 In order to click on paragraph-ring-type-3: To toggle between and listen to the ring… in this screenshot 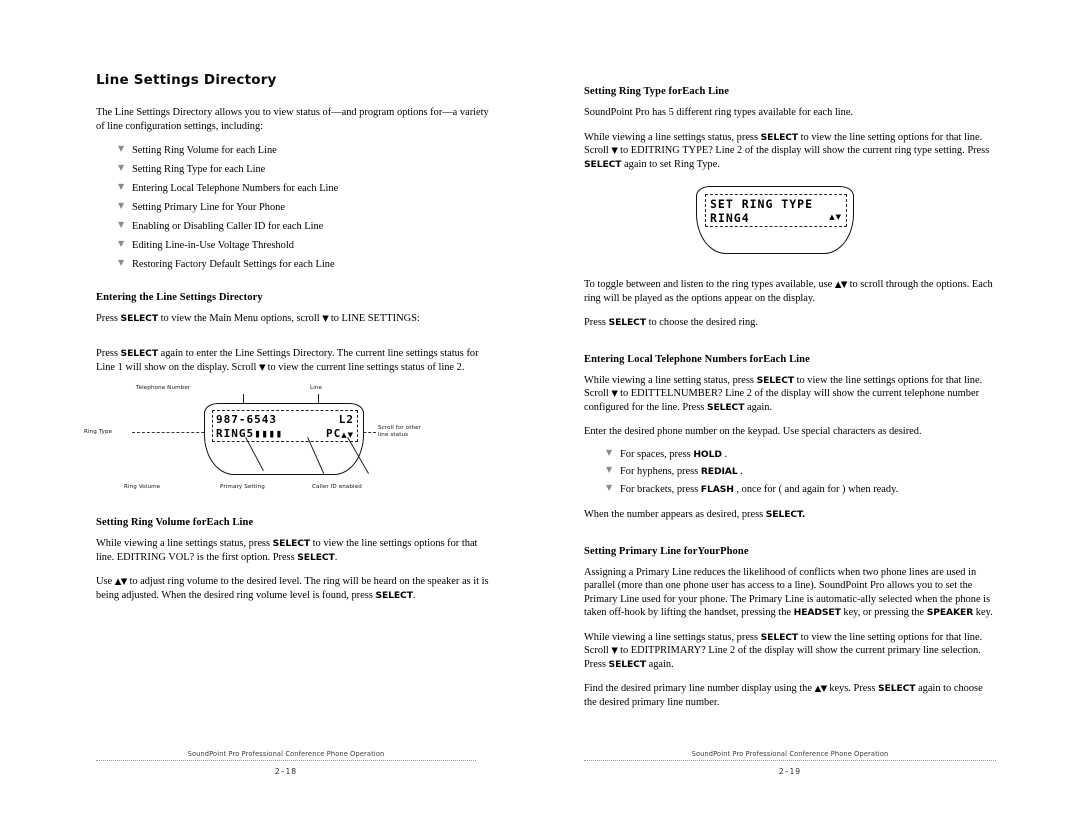, I will do `click(790, 291)`.